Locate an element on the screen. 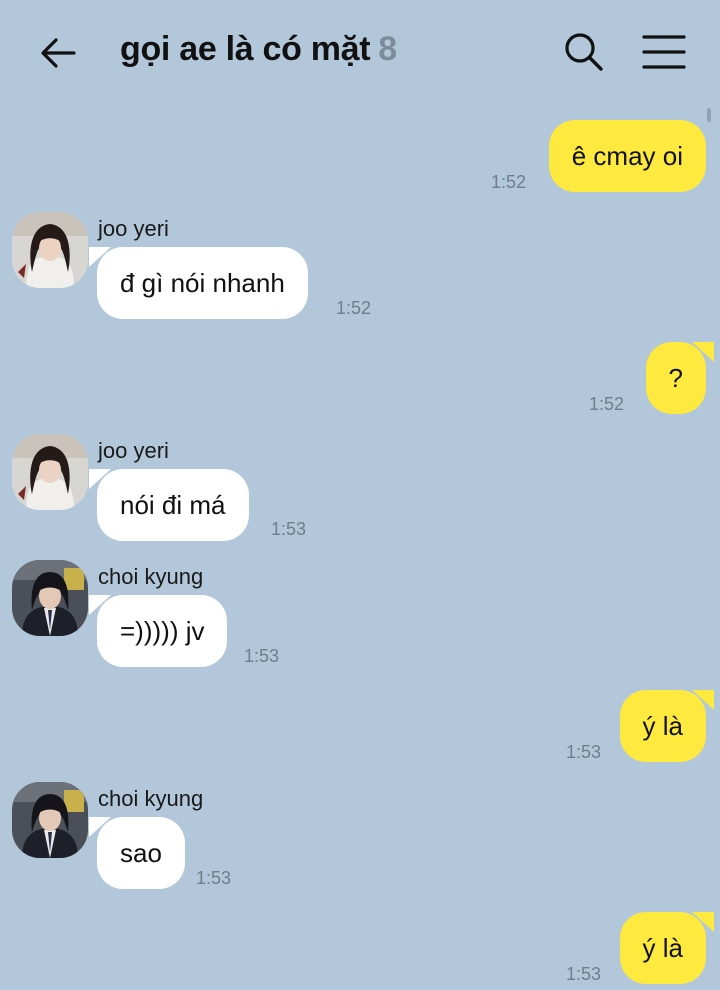 Image resolution: width=720 pixels, height=990 pixels. menu-button is located at coordinates (664, 52).